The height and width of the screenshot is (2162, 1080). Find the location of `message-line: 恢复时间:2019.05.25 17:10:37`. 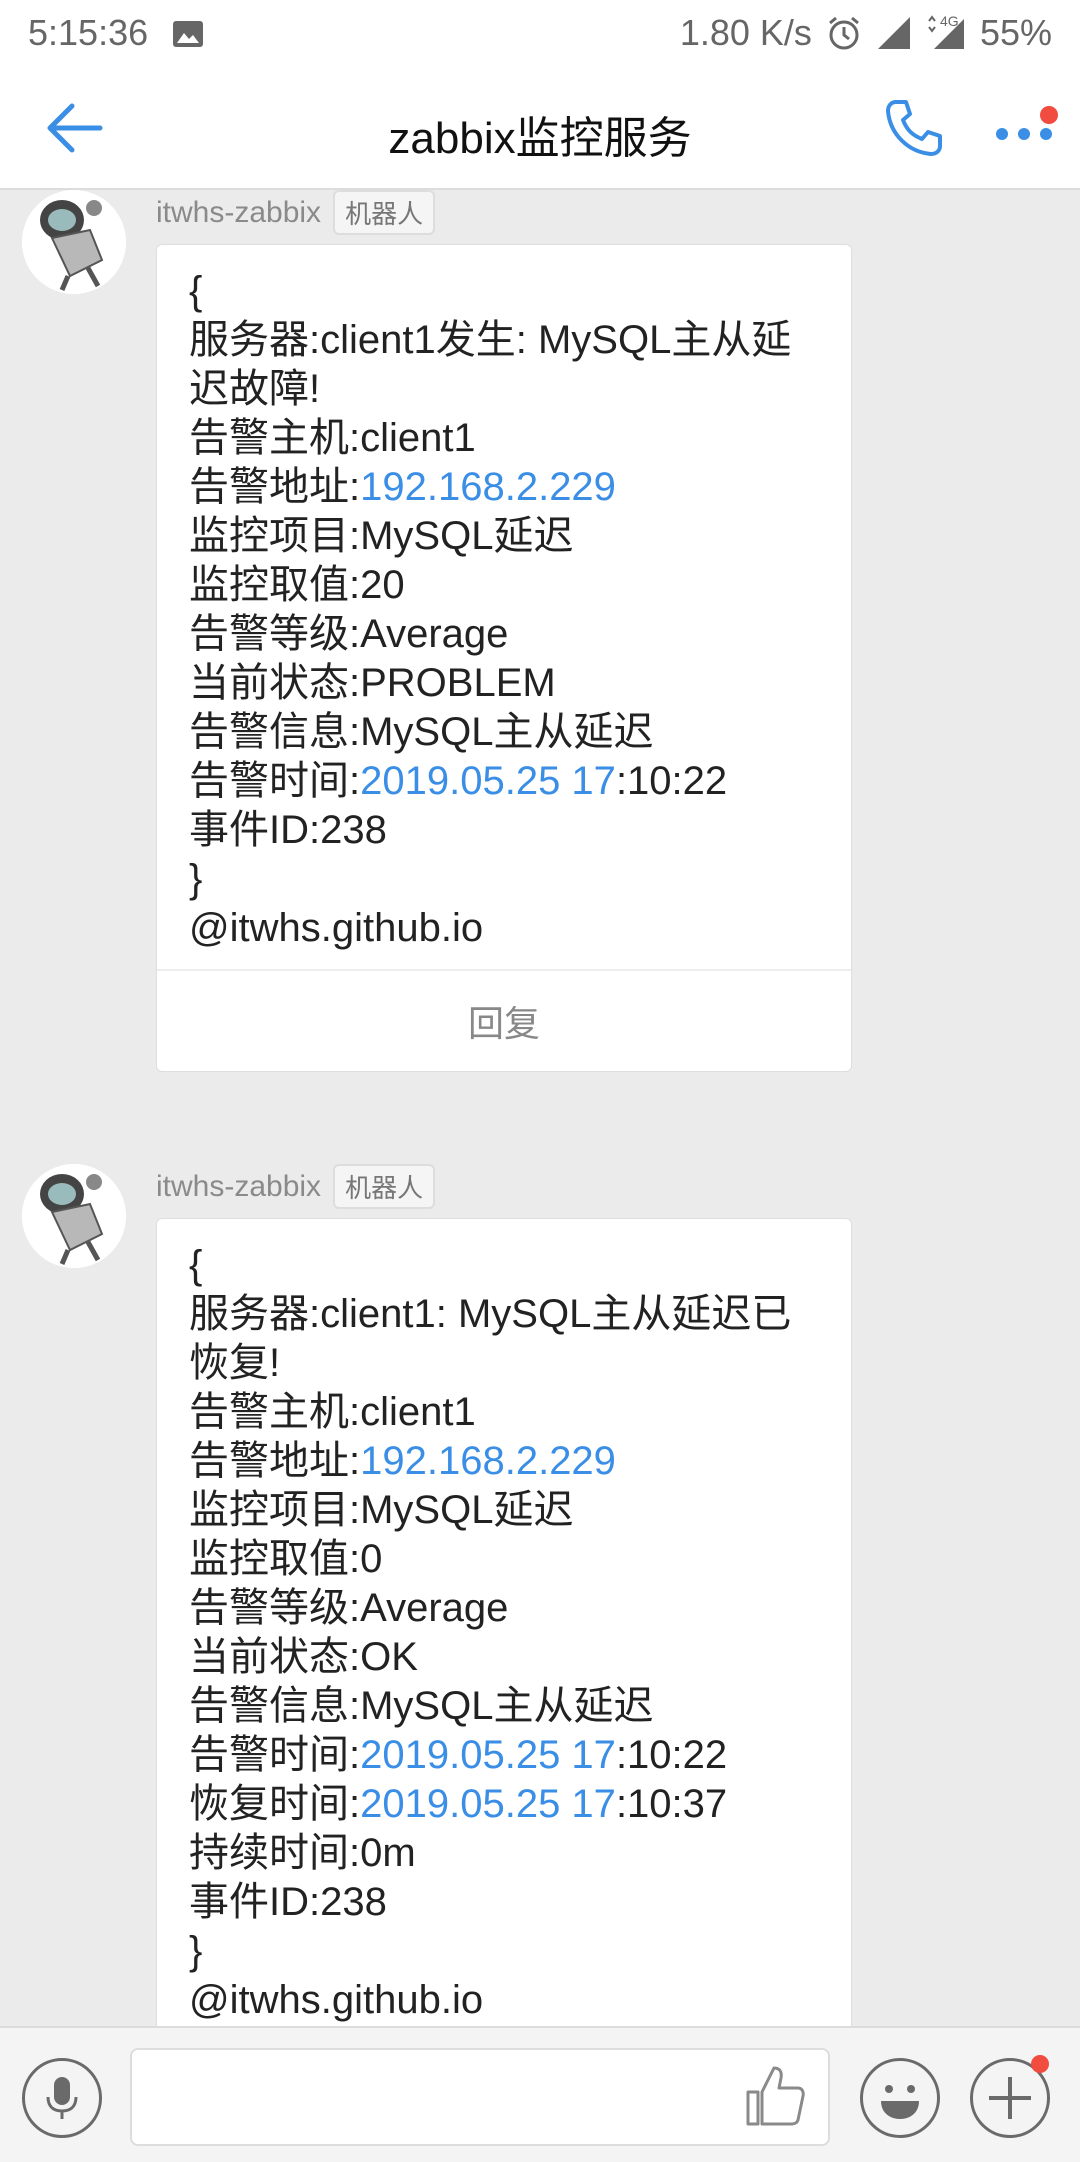

message-line: 恢复时间:2019.05.25 17:10:37 is located at coordinates (504, 1804).